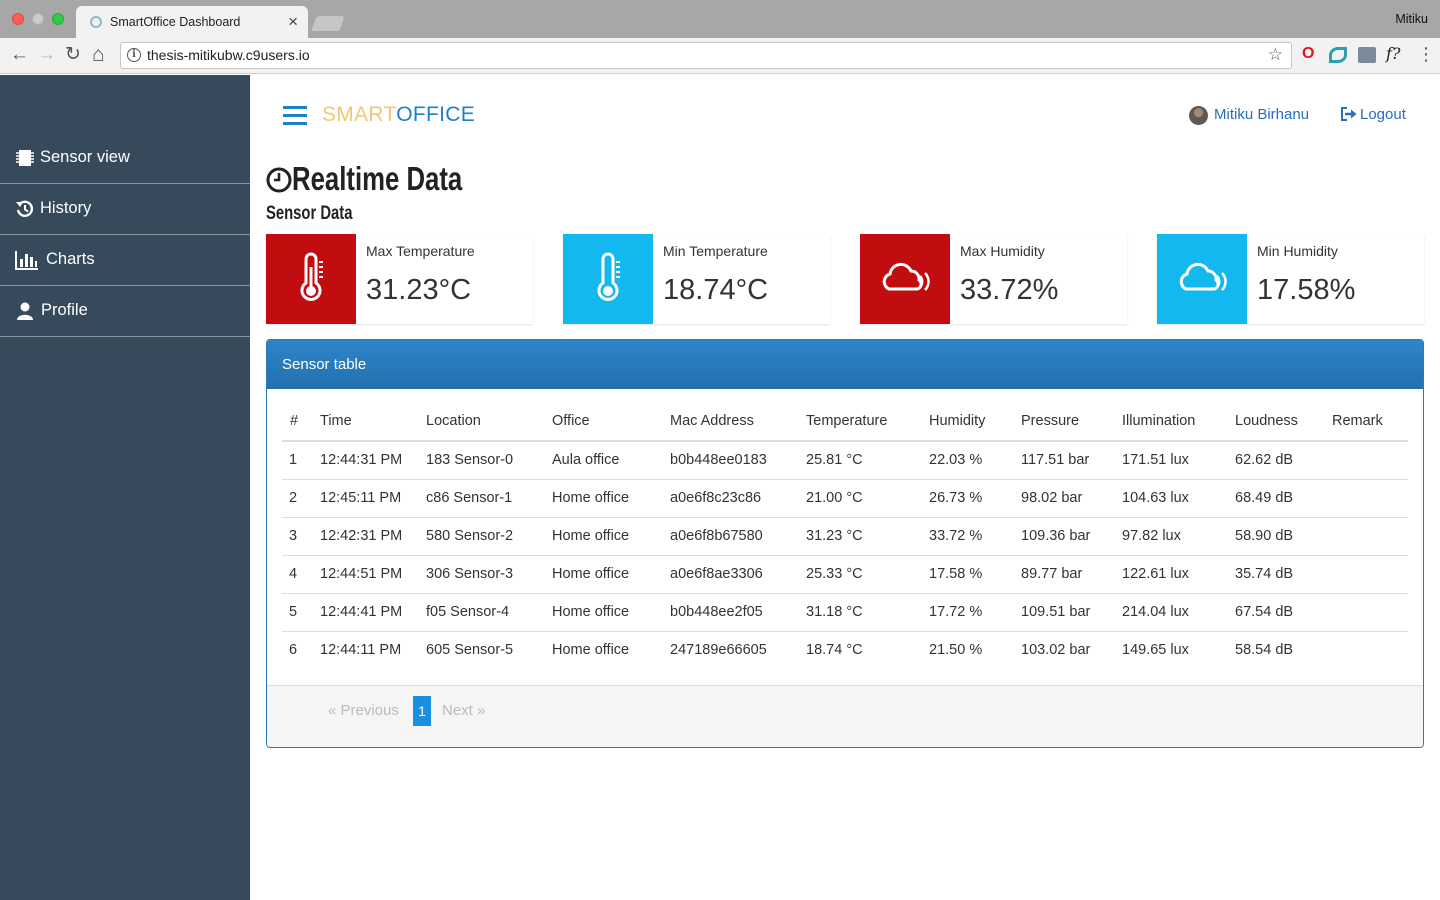 Image resolution: width=1440 pixels, height=900 pixels. I want to click on table-cell: 67.54 dB, so click(1283, 612).